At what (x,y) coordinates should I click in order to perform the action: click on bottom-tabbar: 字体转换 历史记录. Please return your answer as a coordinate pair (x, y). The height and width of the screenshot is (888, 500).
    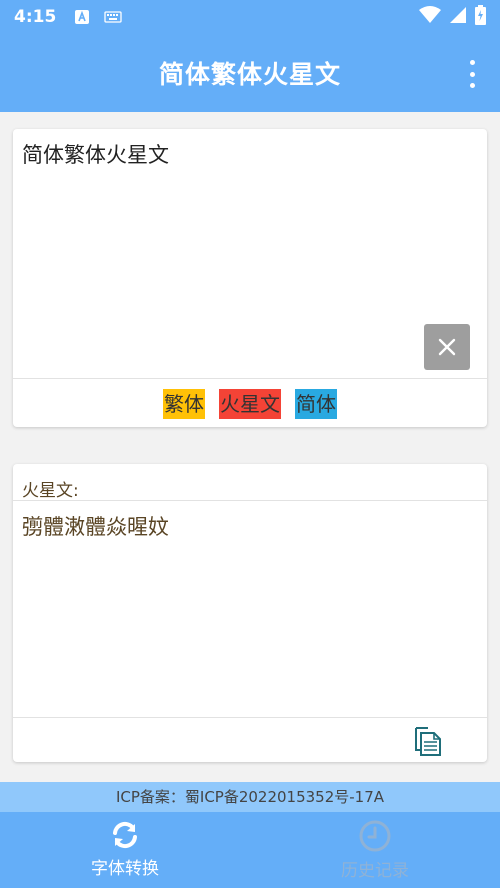
    Looking at the image, I should click on (250, 850).